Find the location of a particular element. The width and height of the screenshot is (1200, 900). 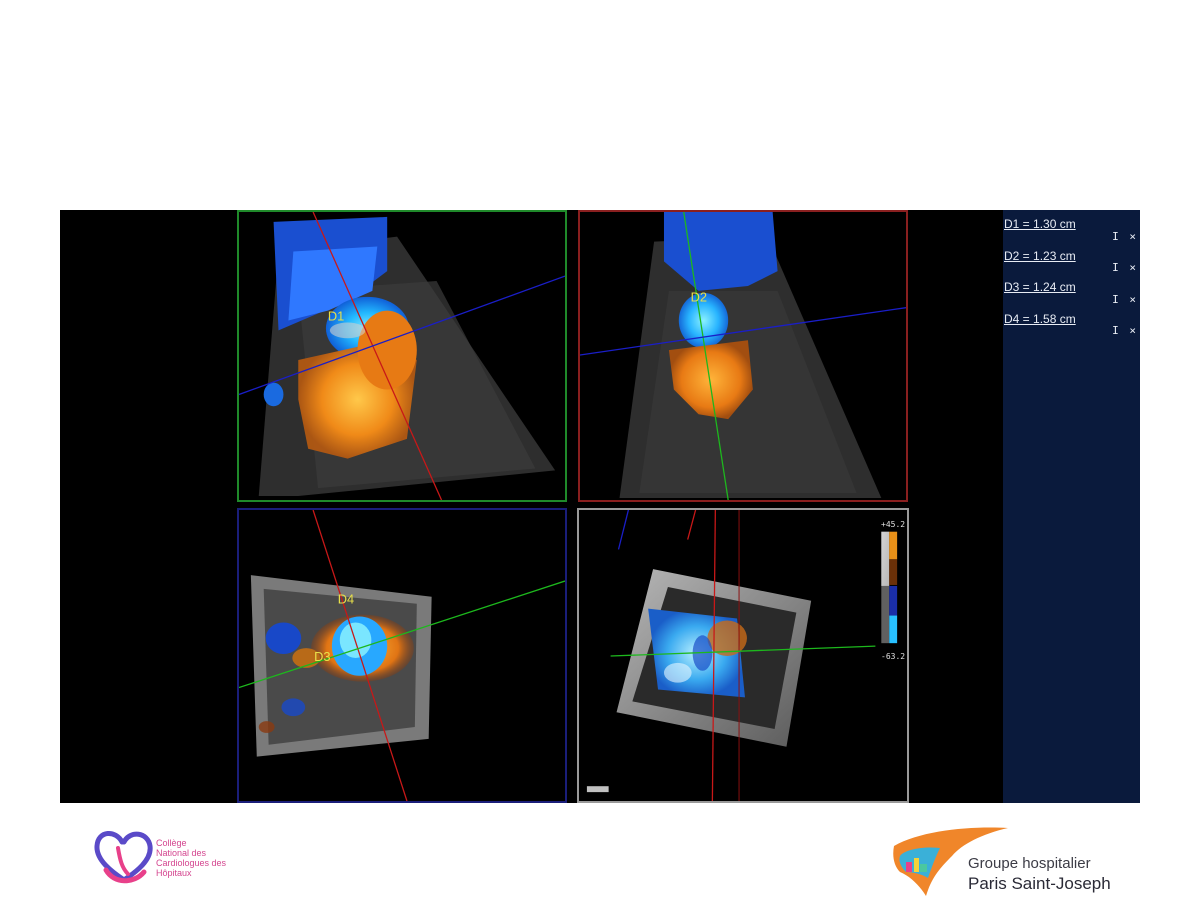

gh-paris-saint-joseph-logo: Groupe hospitalier Paris Saint-Joseph is located at coordinates (1017, 863).